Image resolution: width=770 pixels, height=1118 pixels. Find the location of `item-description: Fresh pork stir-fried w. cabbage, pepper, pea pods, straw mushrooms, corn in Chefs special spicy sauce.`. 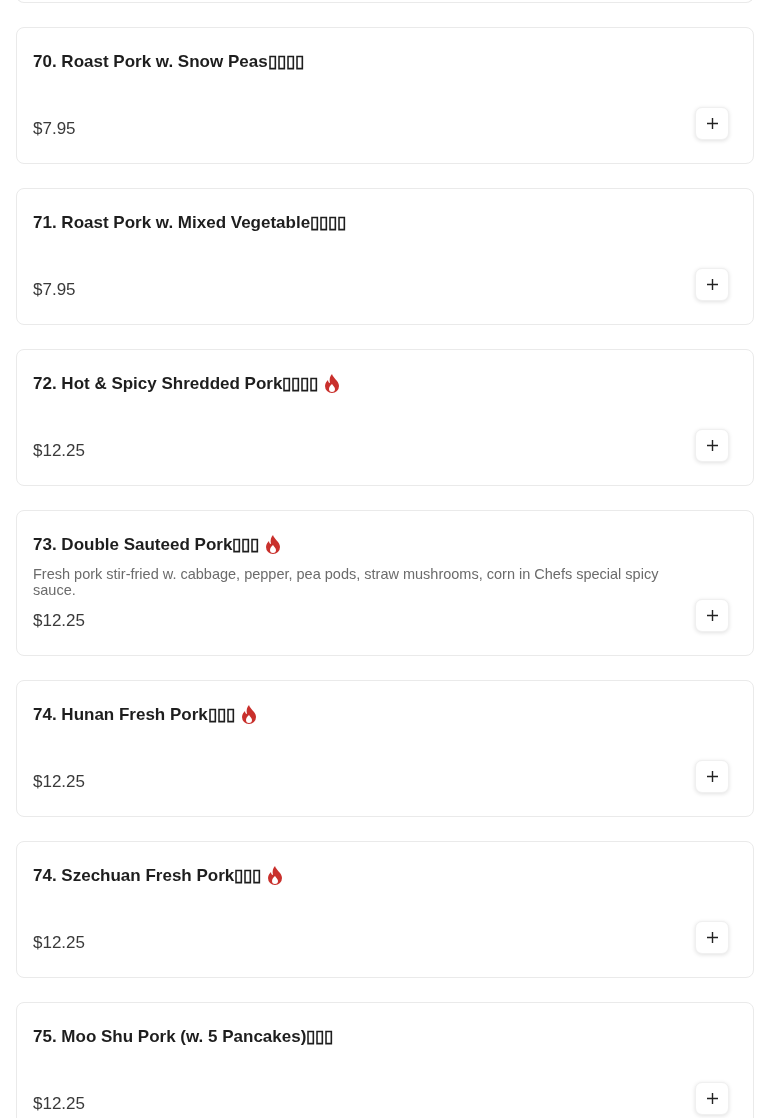

item-description: Fresh pork stir-fried w. cabbage, pepper, pea pods, straw mushrooms, corn in Chefs special spicy sauce. is located at coordinates (346, 581).